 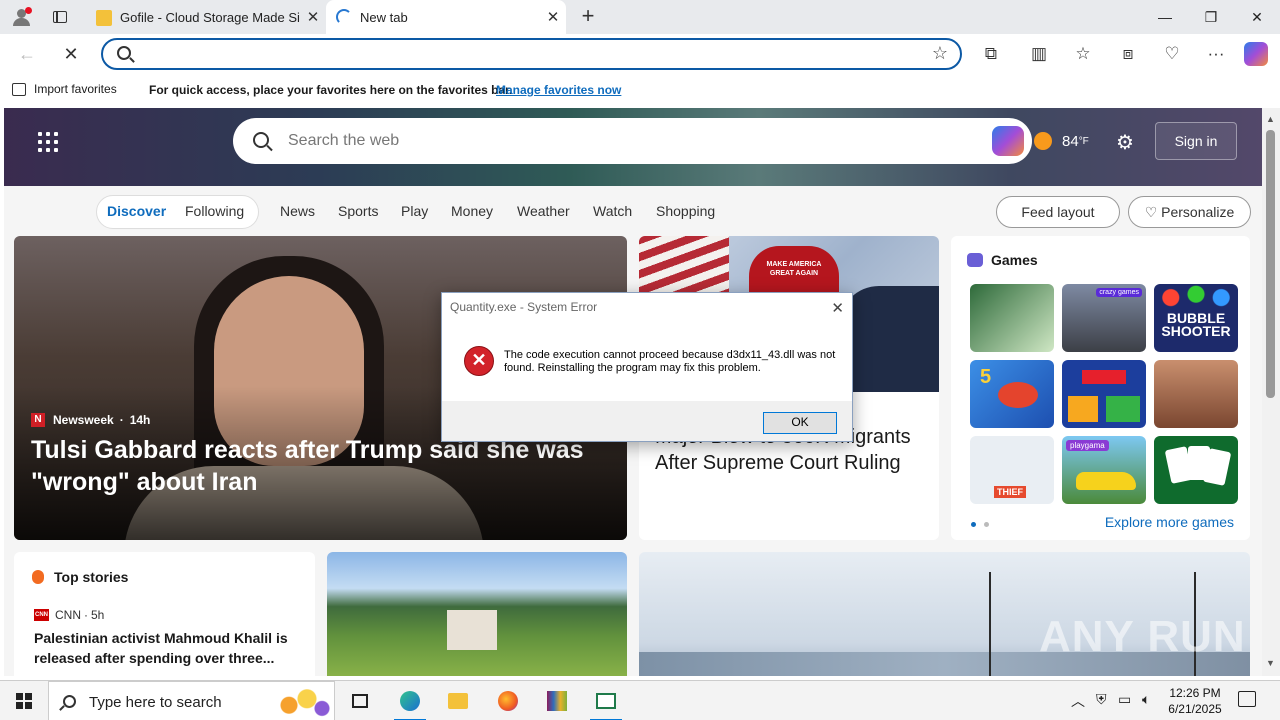 I want to click on scrollbar-thumb, so click(x=1270, y=264).